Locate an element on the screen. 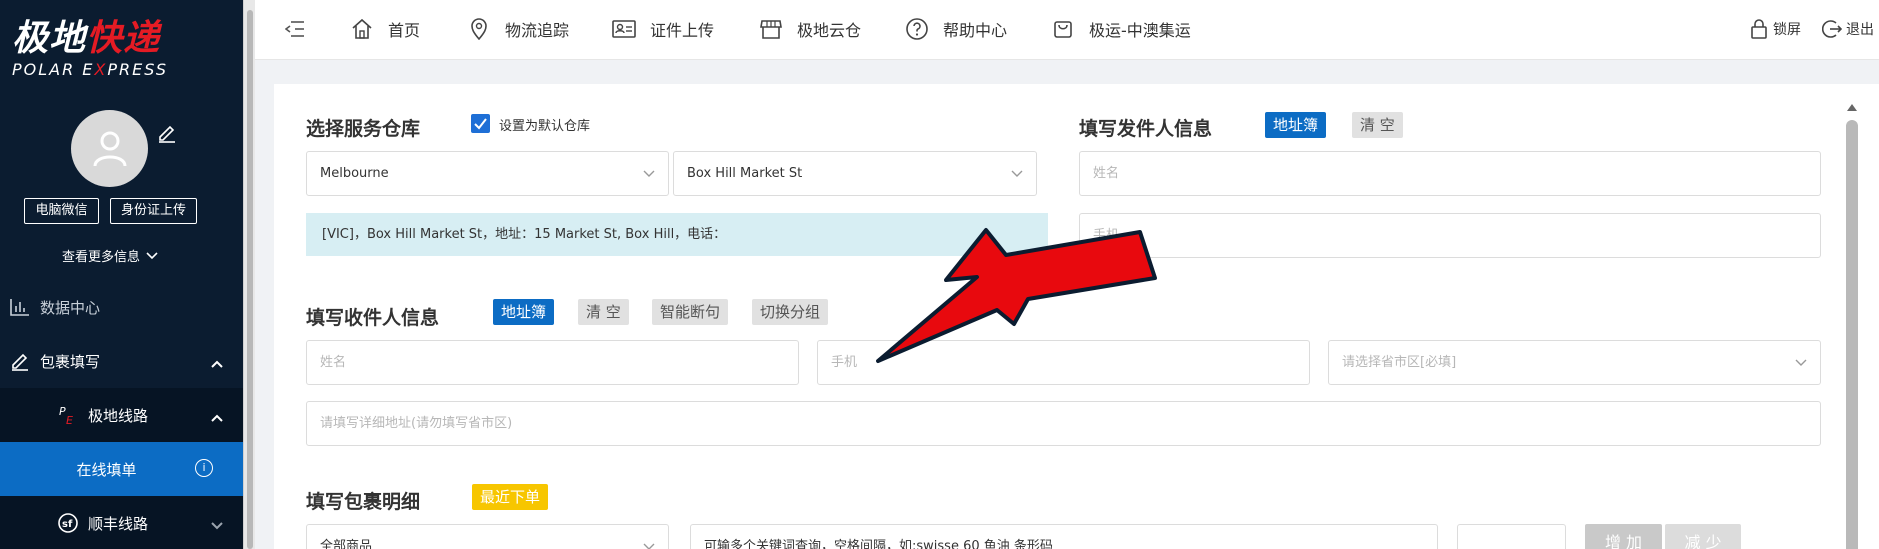  sidebar-scrollbar is located at coordinates (249, 274).